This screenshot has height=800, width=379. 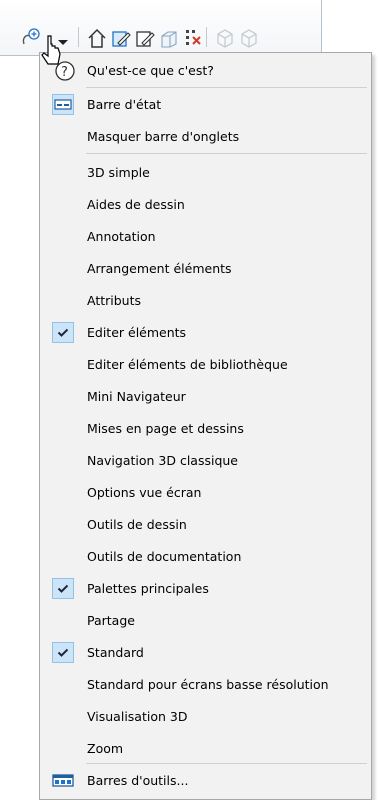 What do you see at coordinates (205, 301) in the screenshot?
I see `menu-item-attributs: Attributs` at bounding box center [205, 301].